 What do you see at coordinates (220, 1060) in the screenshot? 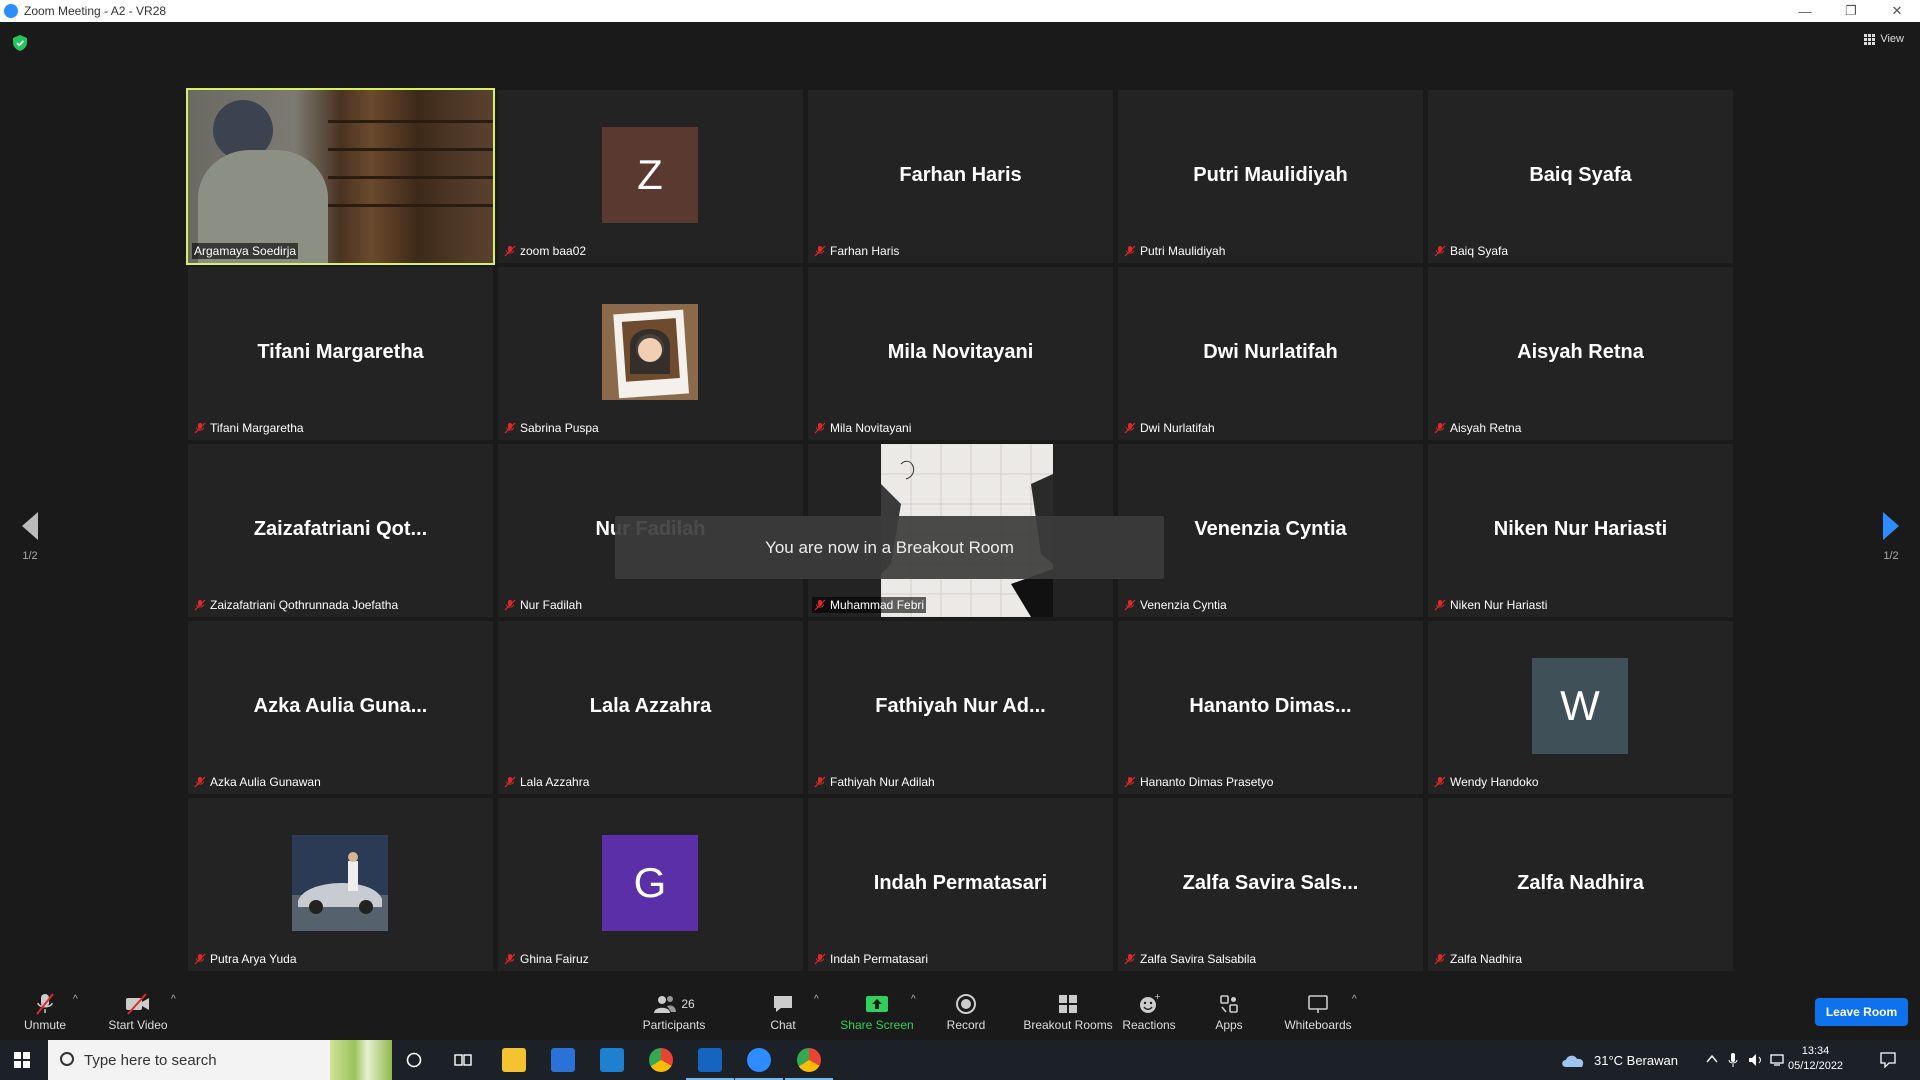
I see `taskbar-search-box: Type here to search` at bounding box center [220, 1060].